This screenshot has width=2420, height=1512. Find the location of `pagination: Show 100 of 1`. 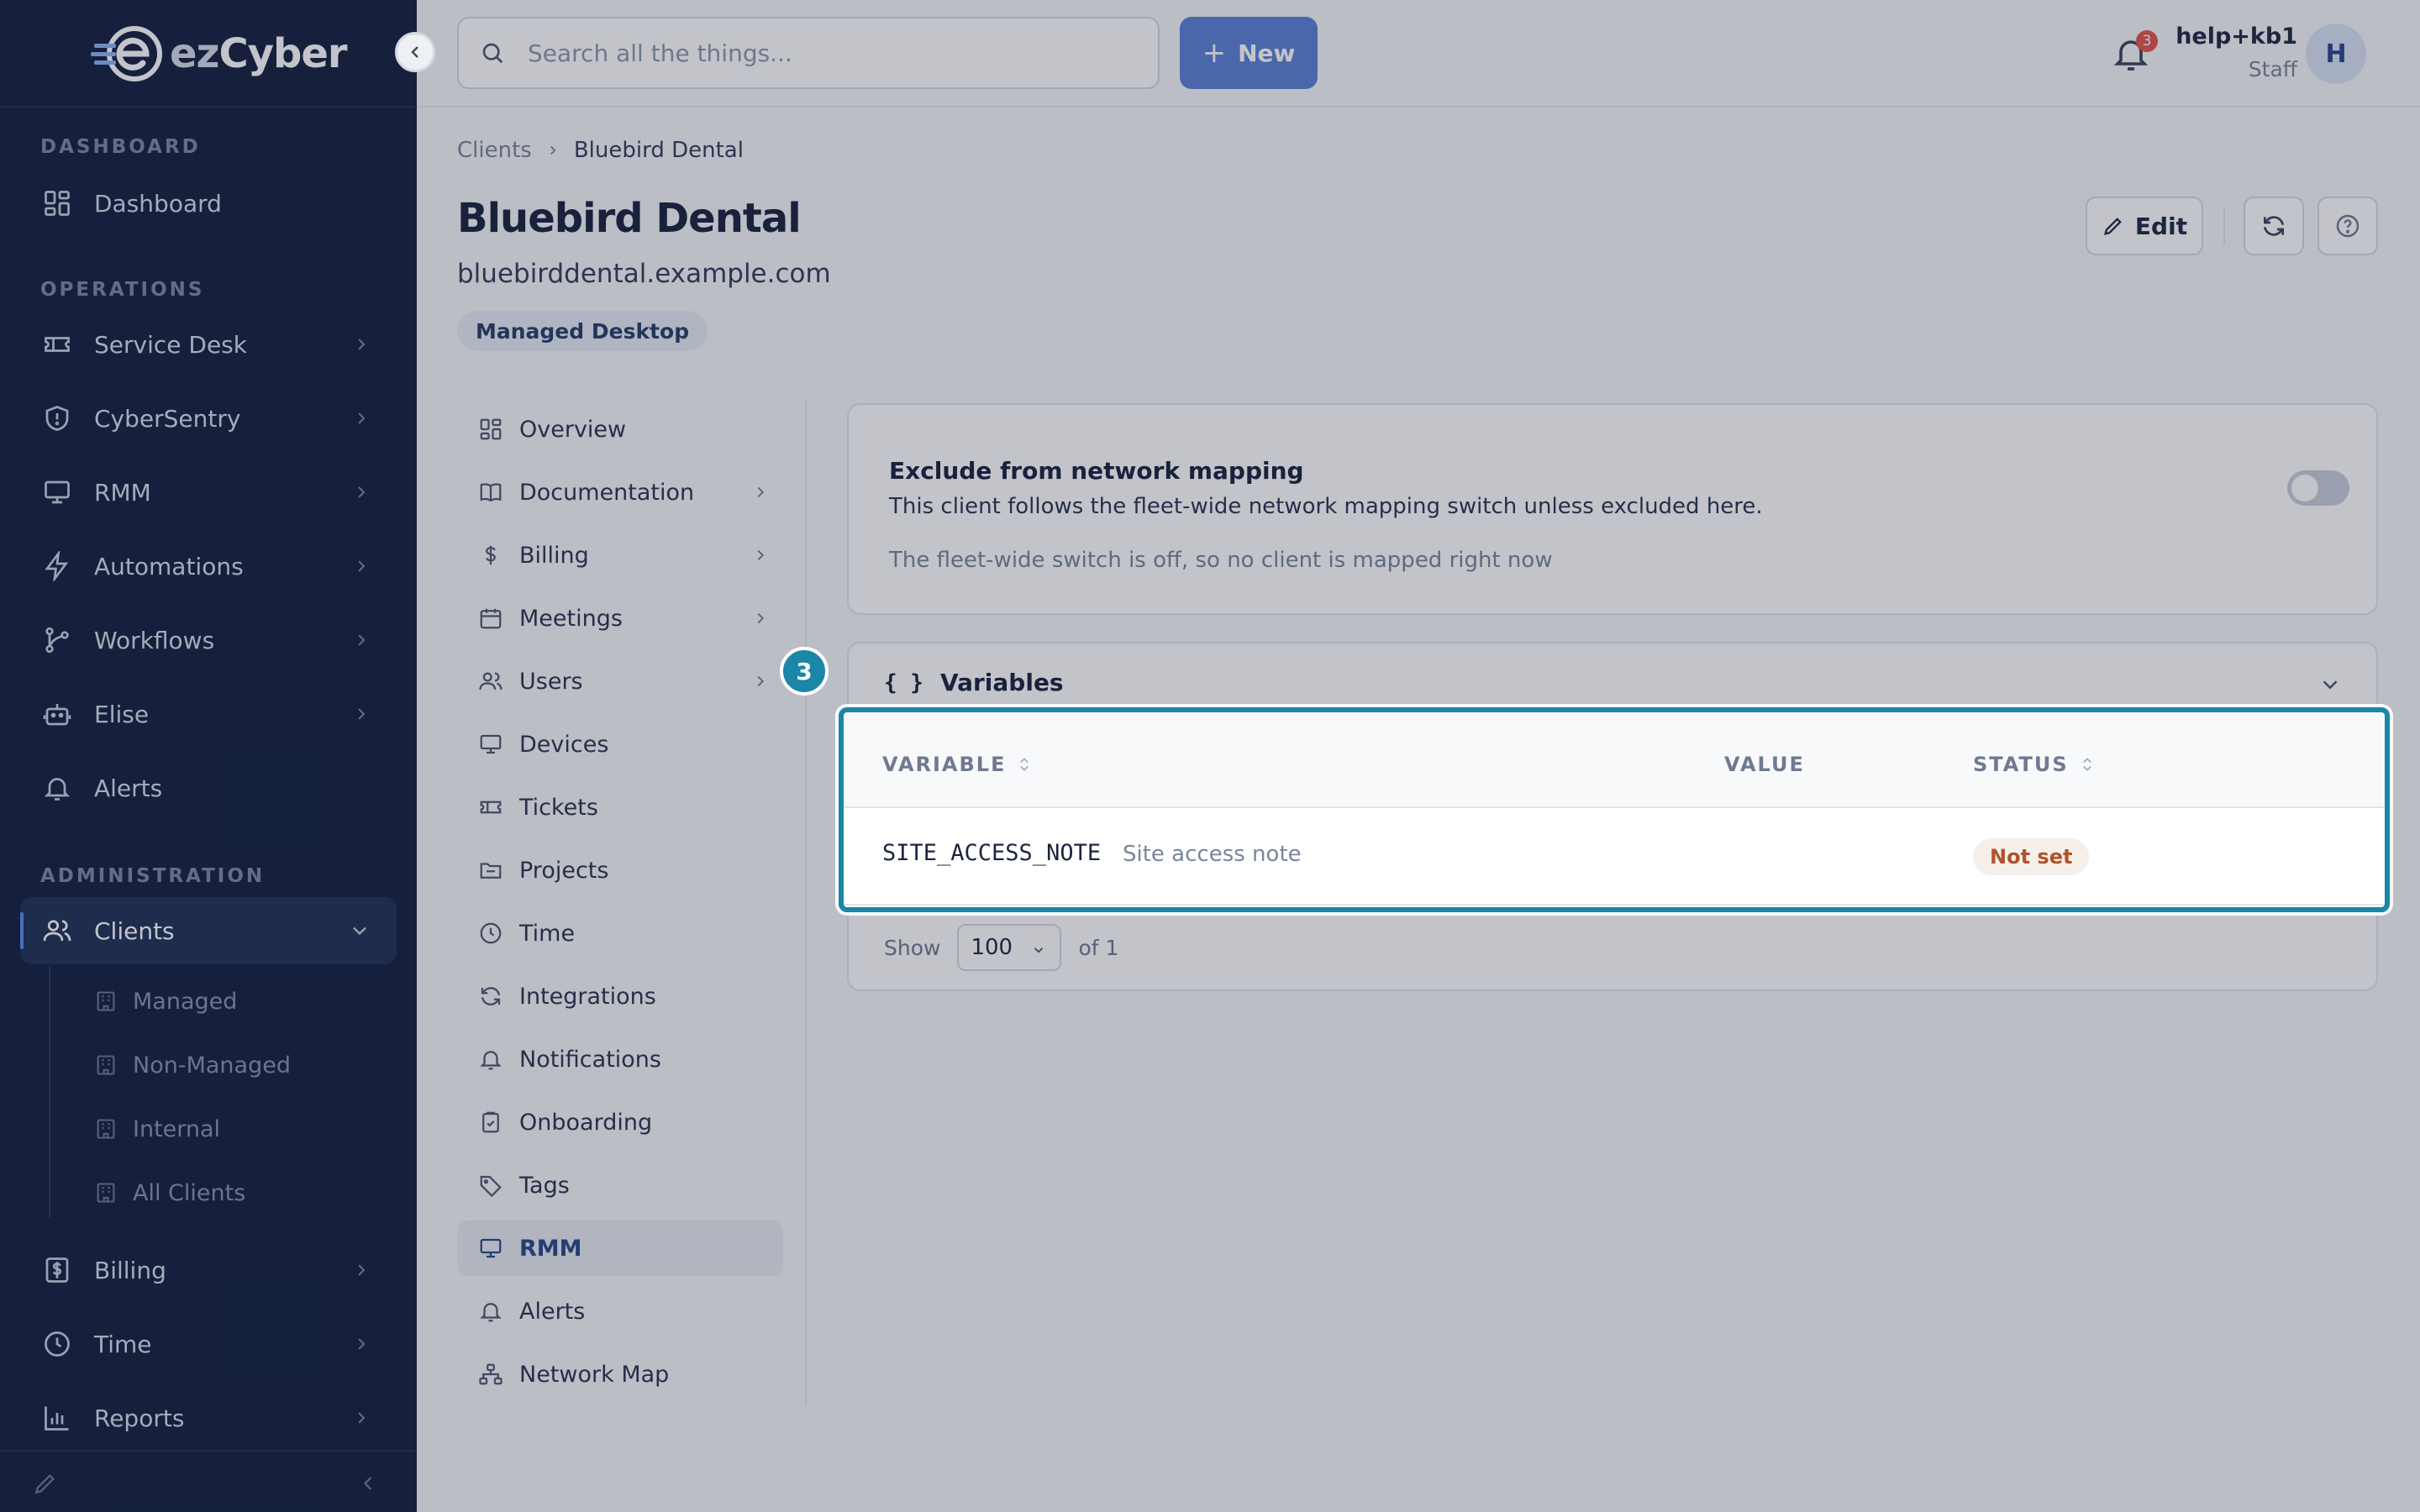

pagination: Show 100 of 1 is located at coordinates (1001, 947).